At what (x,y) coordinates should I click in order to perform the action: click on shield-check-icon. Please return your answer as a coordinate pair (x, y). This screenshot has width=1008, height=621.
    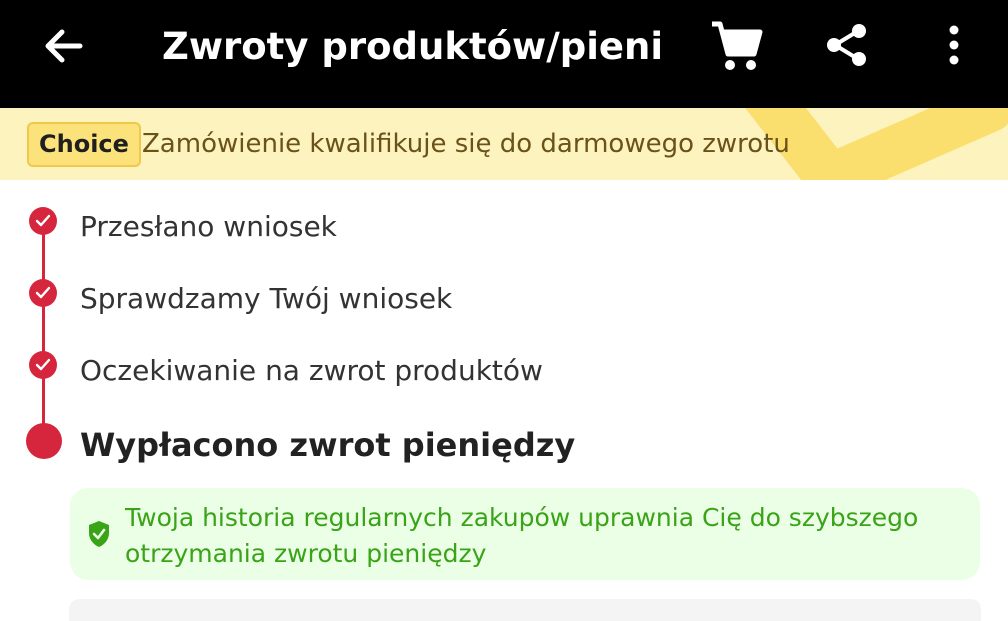
    Looking at the image, I should click on (99, 534).